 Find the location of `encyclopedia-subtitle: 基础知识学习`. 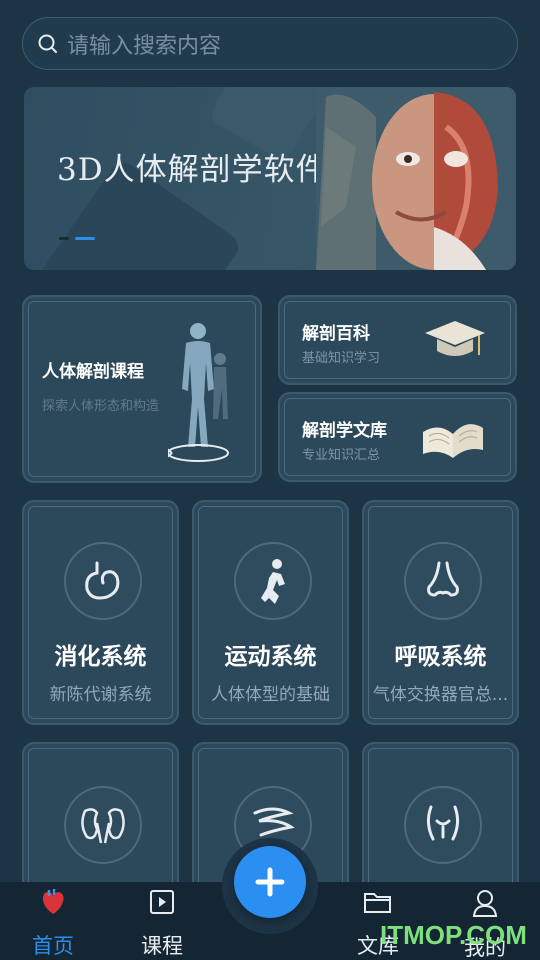

encyclopedia-subtitle: 基础知识学习 is located at coordinates (341, 358).